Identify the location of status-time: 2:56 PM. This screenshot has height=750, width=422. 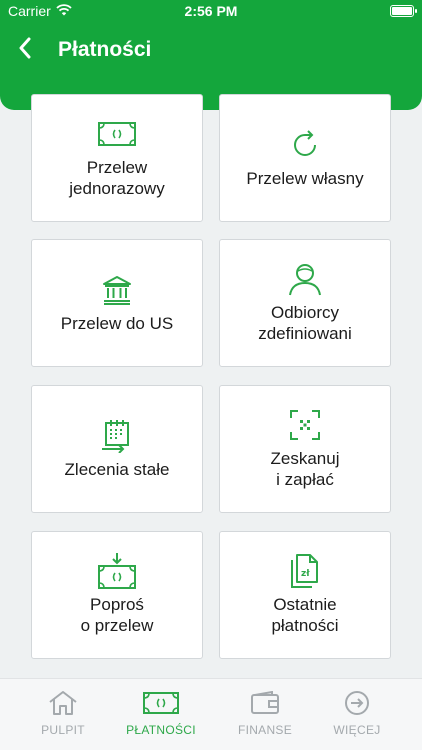
(211, 11).